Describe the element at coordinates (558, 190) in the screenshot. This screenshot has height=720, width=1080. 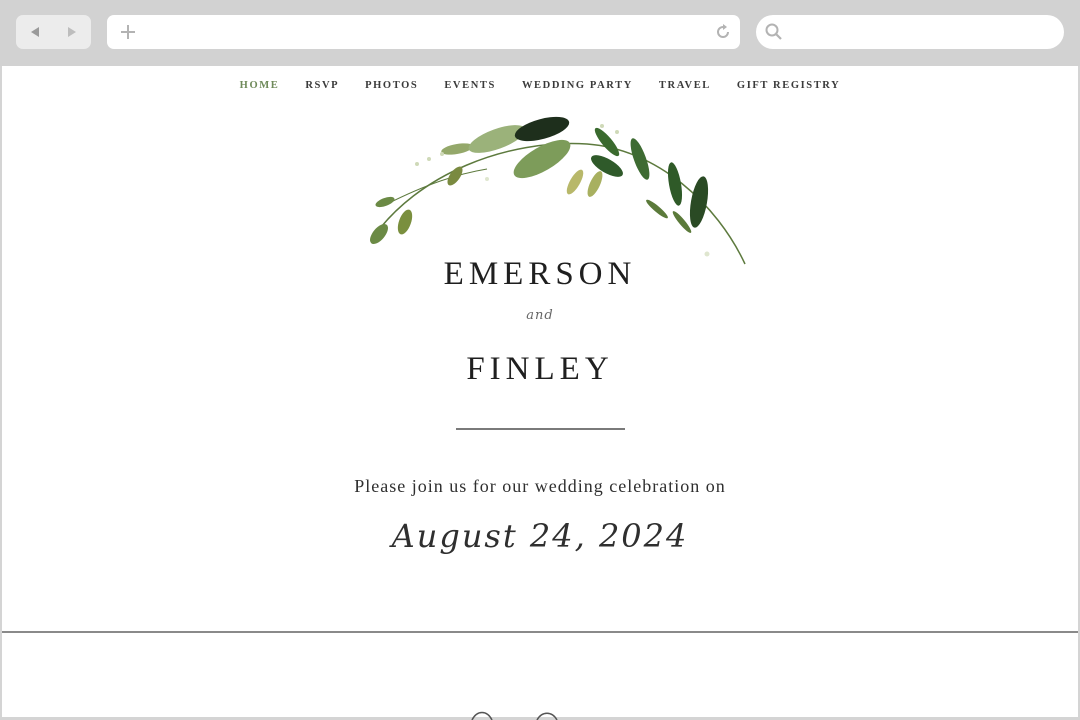
I see `leaf-wreath-icon` at that location.